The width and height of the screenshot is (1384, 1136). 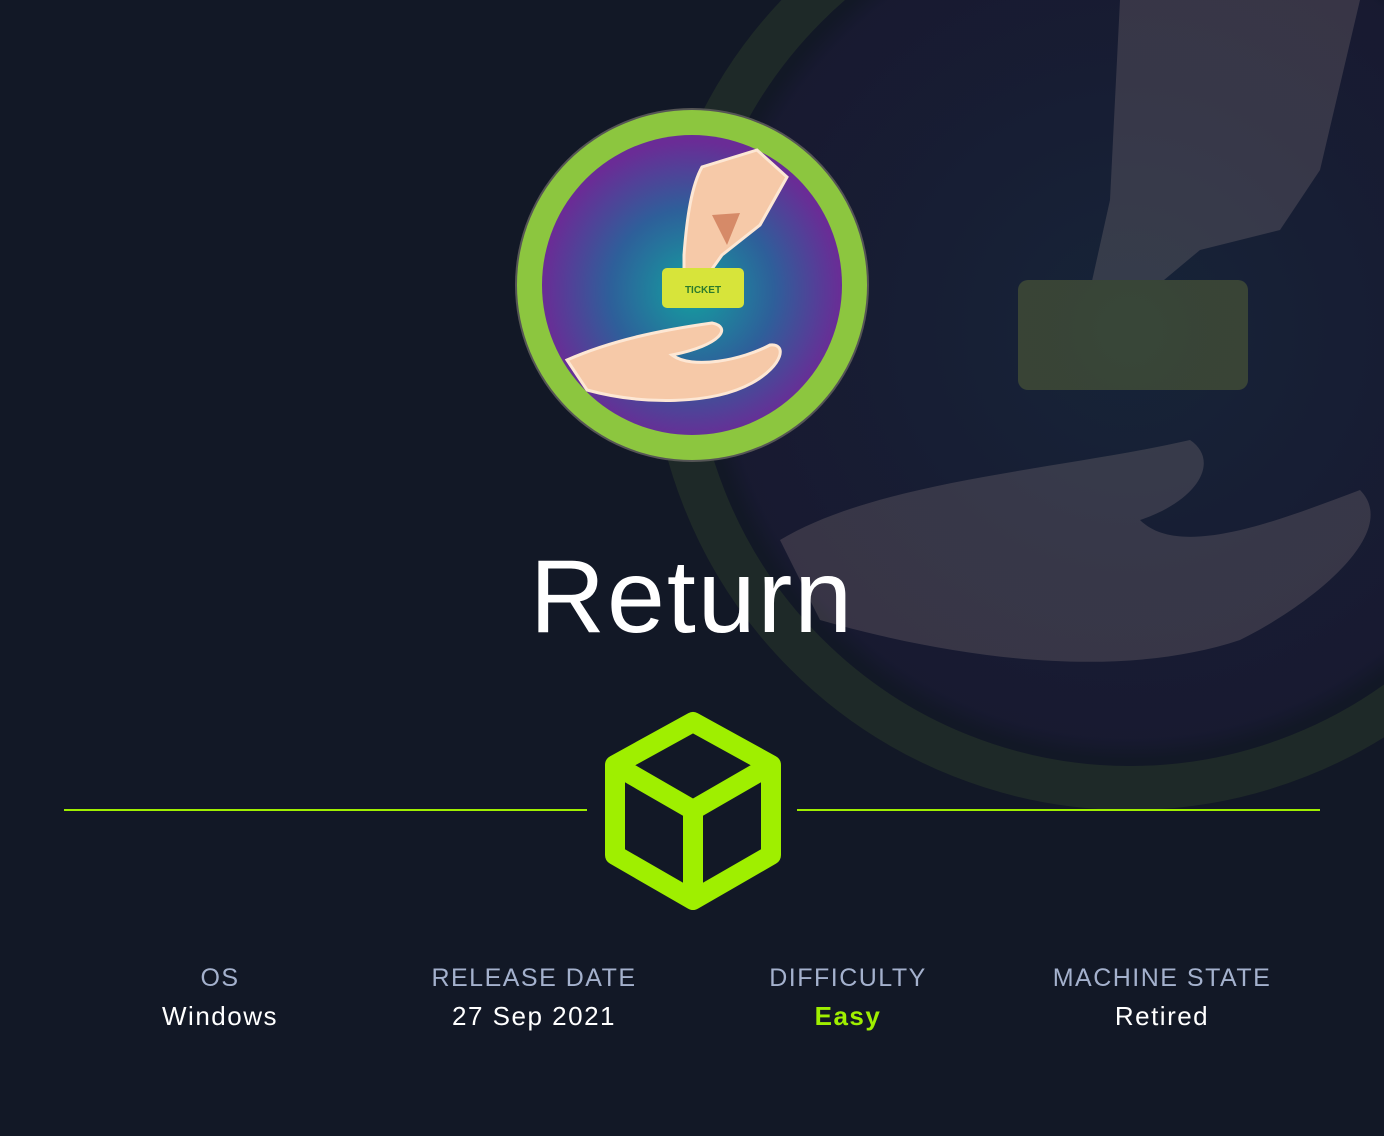 What do you see at coordinates (325, 810) in the screenshot?
I see `divider-left` at bounding box center [325, 810].